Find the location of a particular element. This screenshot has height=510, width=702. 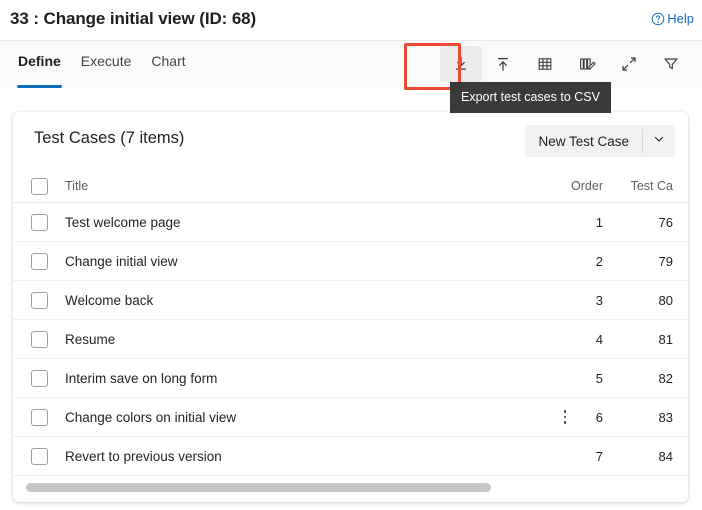

select-all-cell is located at coordinates (39, 186).